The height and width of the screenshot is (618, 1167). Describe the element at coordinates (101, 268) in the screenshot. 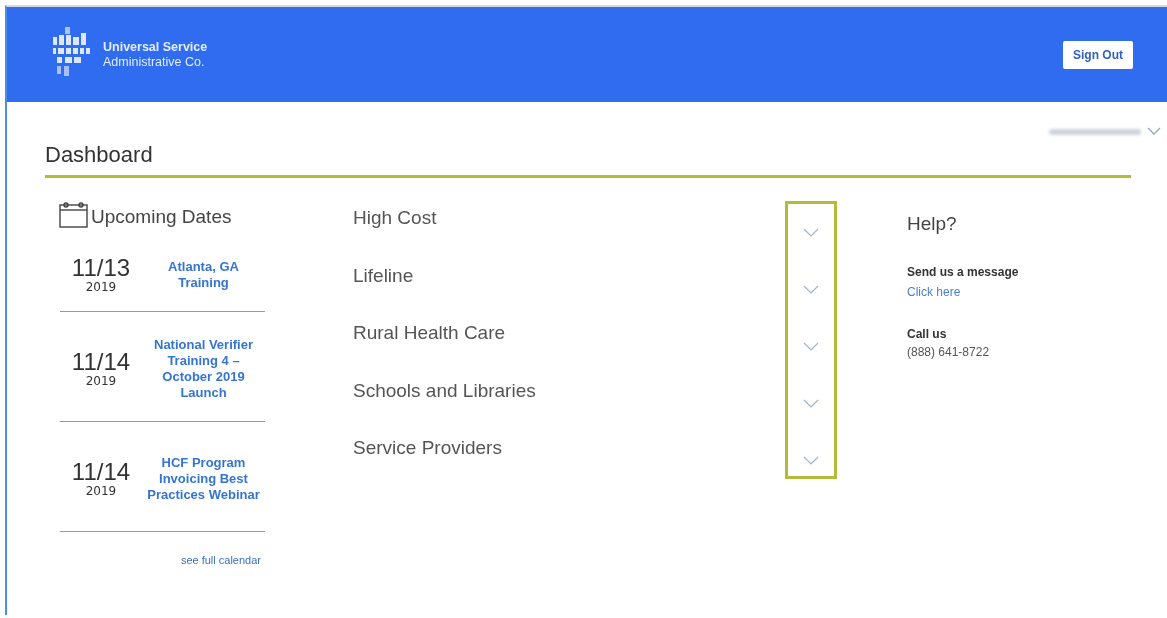

I see `event-date: 11/13` at that location.